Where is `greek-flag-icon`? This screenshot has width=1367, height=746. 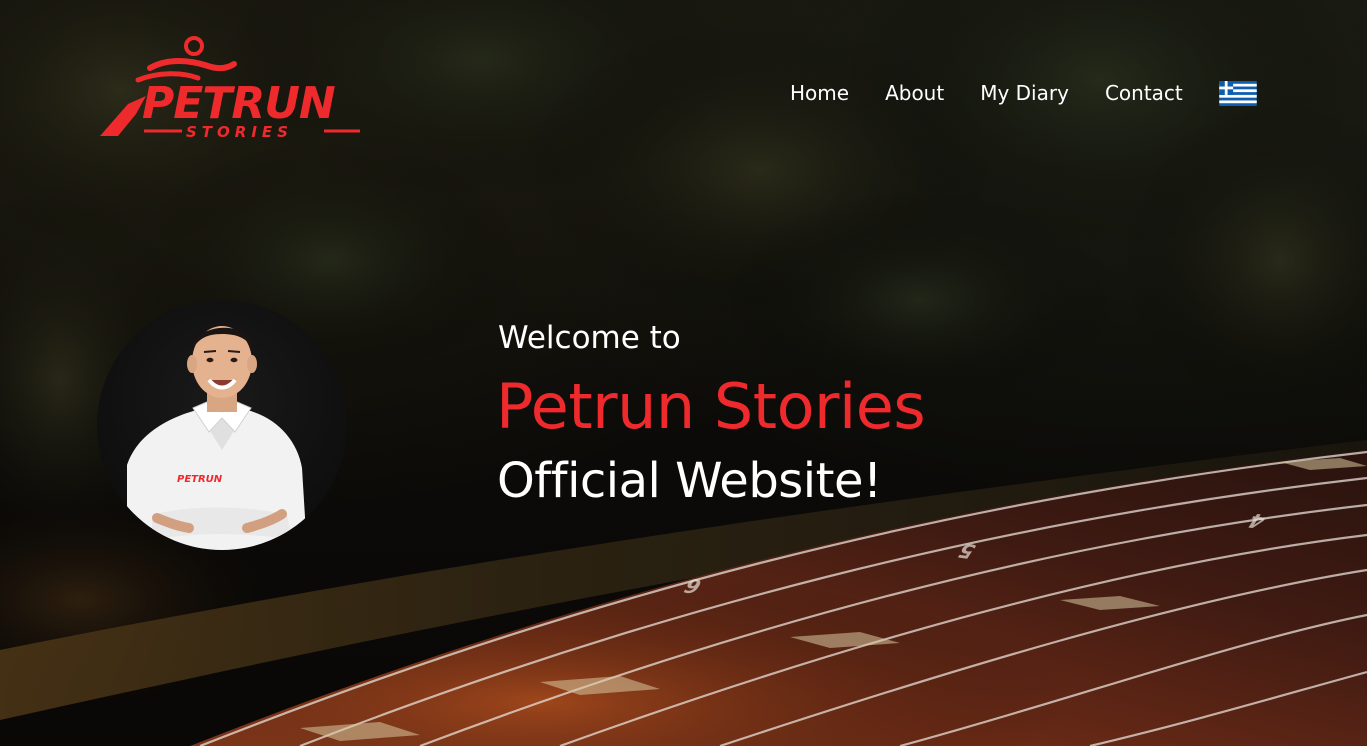 greek-flag-icon is located at coordinates (1238, 93).